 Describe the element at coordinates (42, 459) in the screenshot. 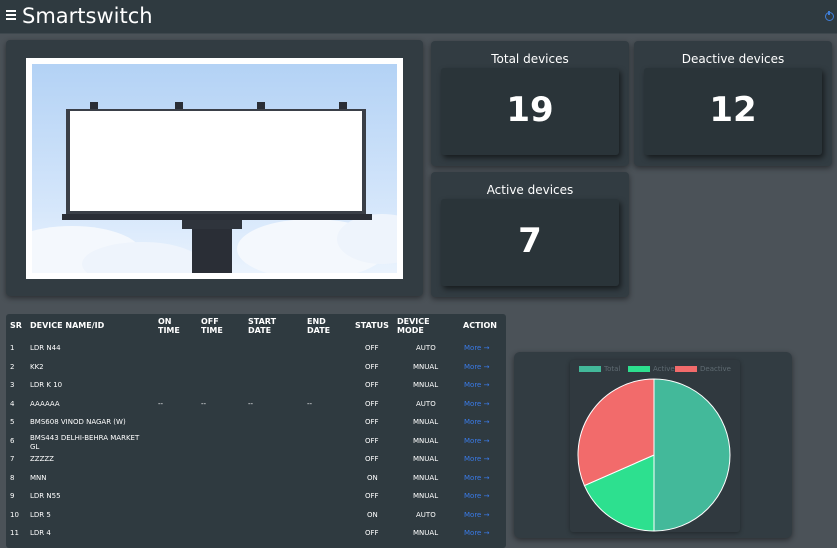

I see `table-cell-name: ZZZZZ` at that location.